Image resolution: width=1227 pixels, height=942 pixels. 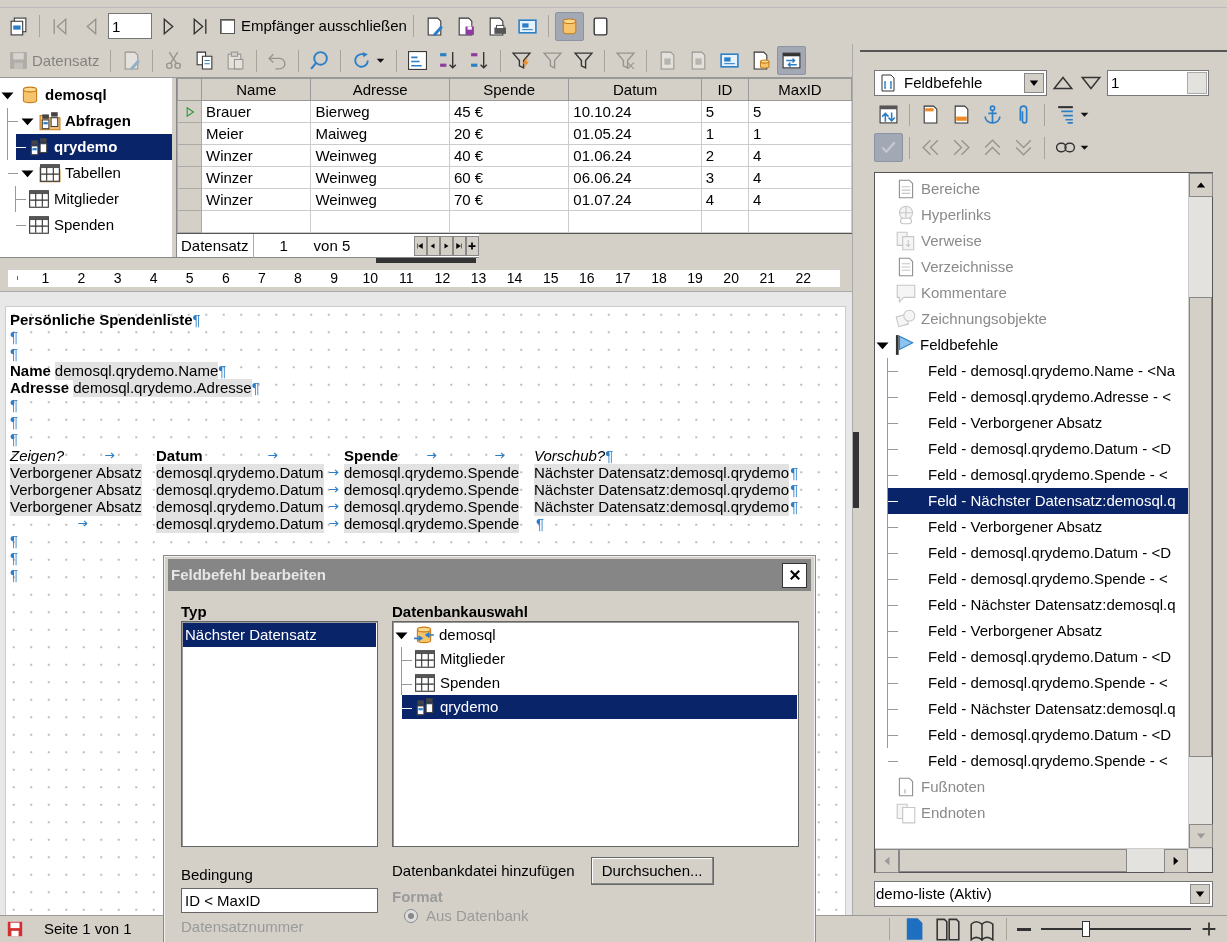 What do you see at coordinates (906, 293) in the screenshot?
I see `speech-bubble-icon` at bounding box center [906, 293].